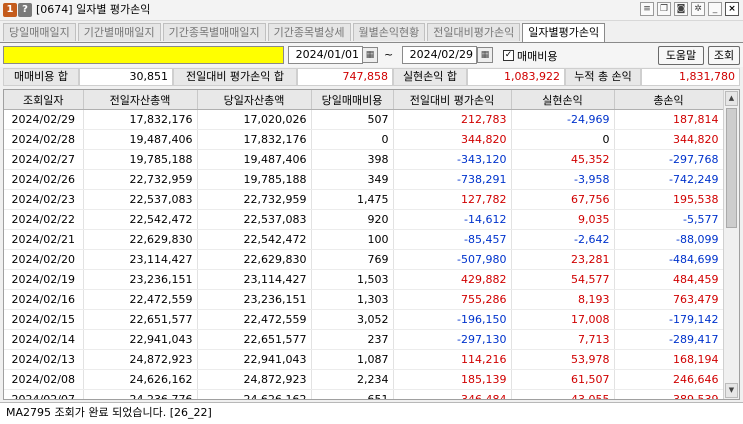 The image size is (743, 424). Describe the element at coordinates (39, 32) in the screenshot. I see `tab-daily-journal: 당일매매일지` at that location.